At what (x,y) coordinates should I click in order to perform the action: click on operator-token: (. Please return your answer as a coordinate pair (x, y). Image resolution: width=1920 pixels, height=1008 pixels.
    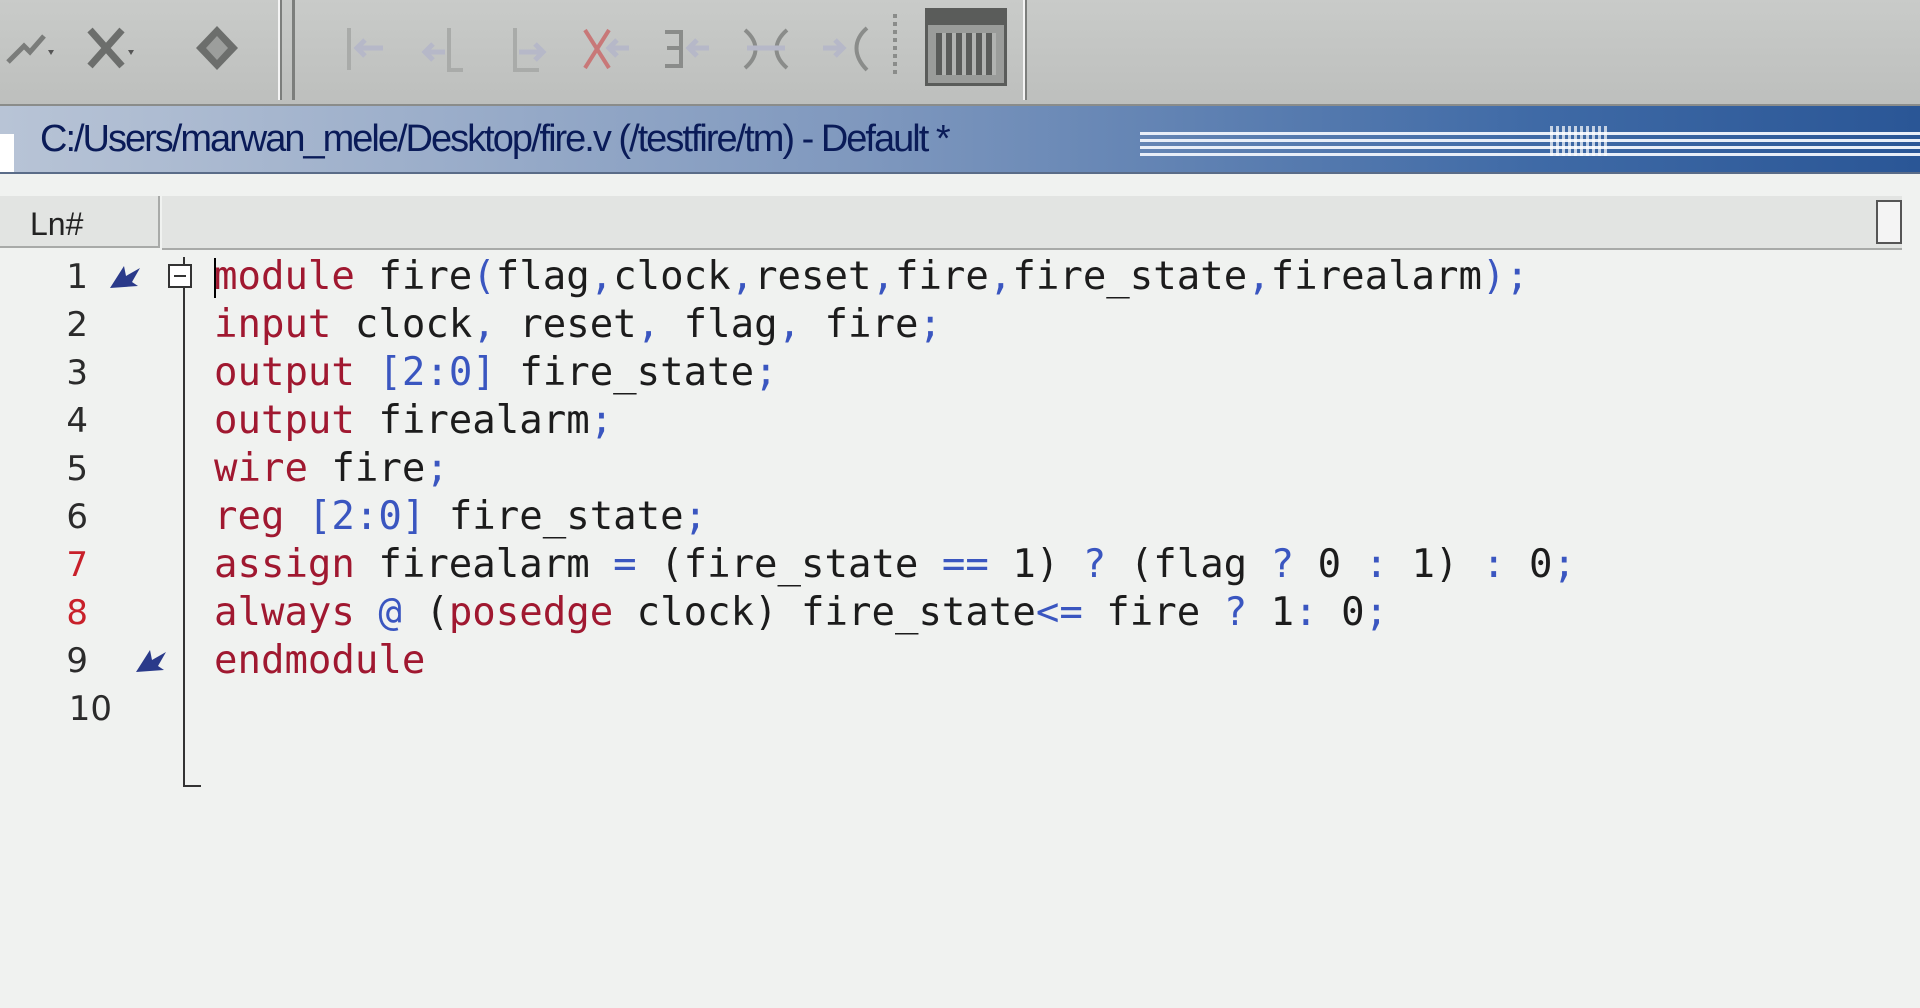
    Looking at the image, I should click on (484, 276).